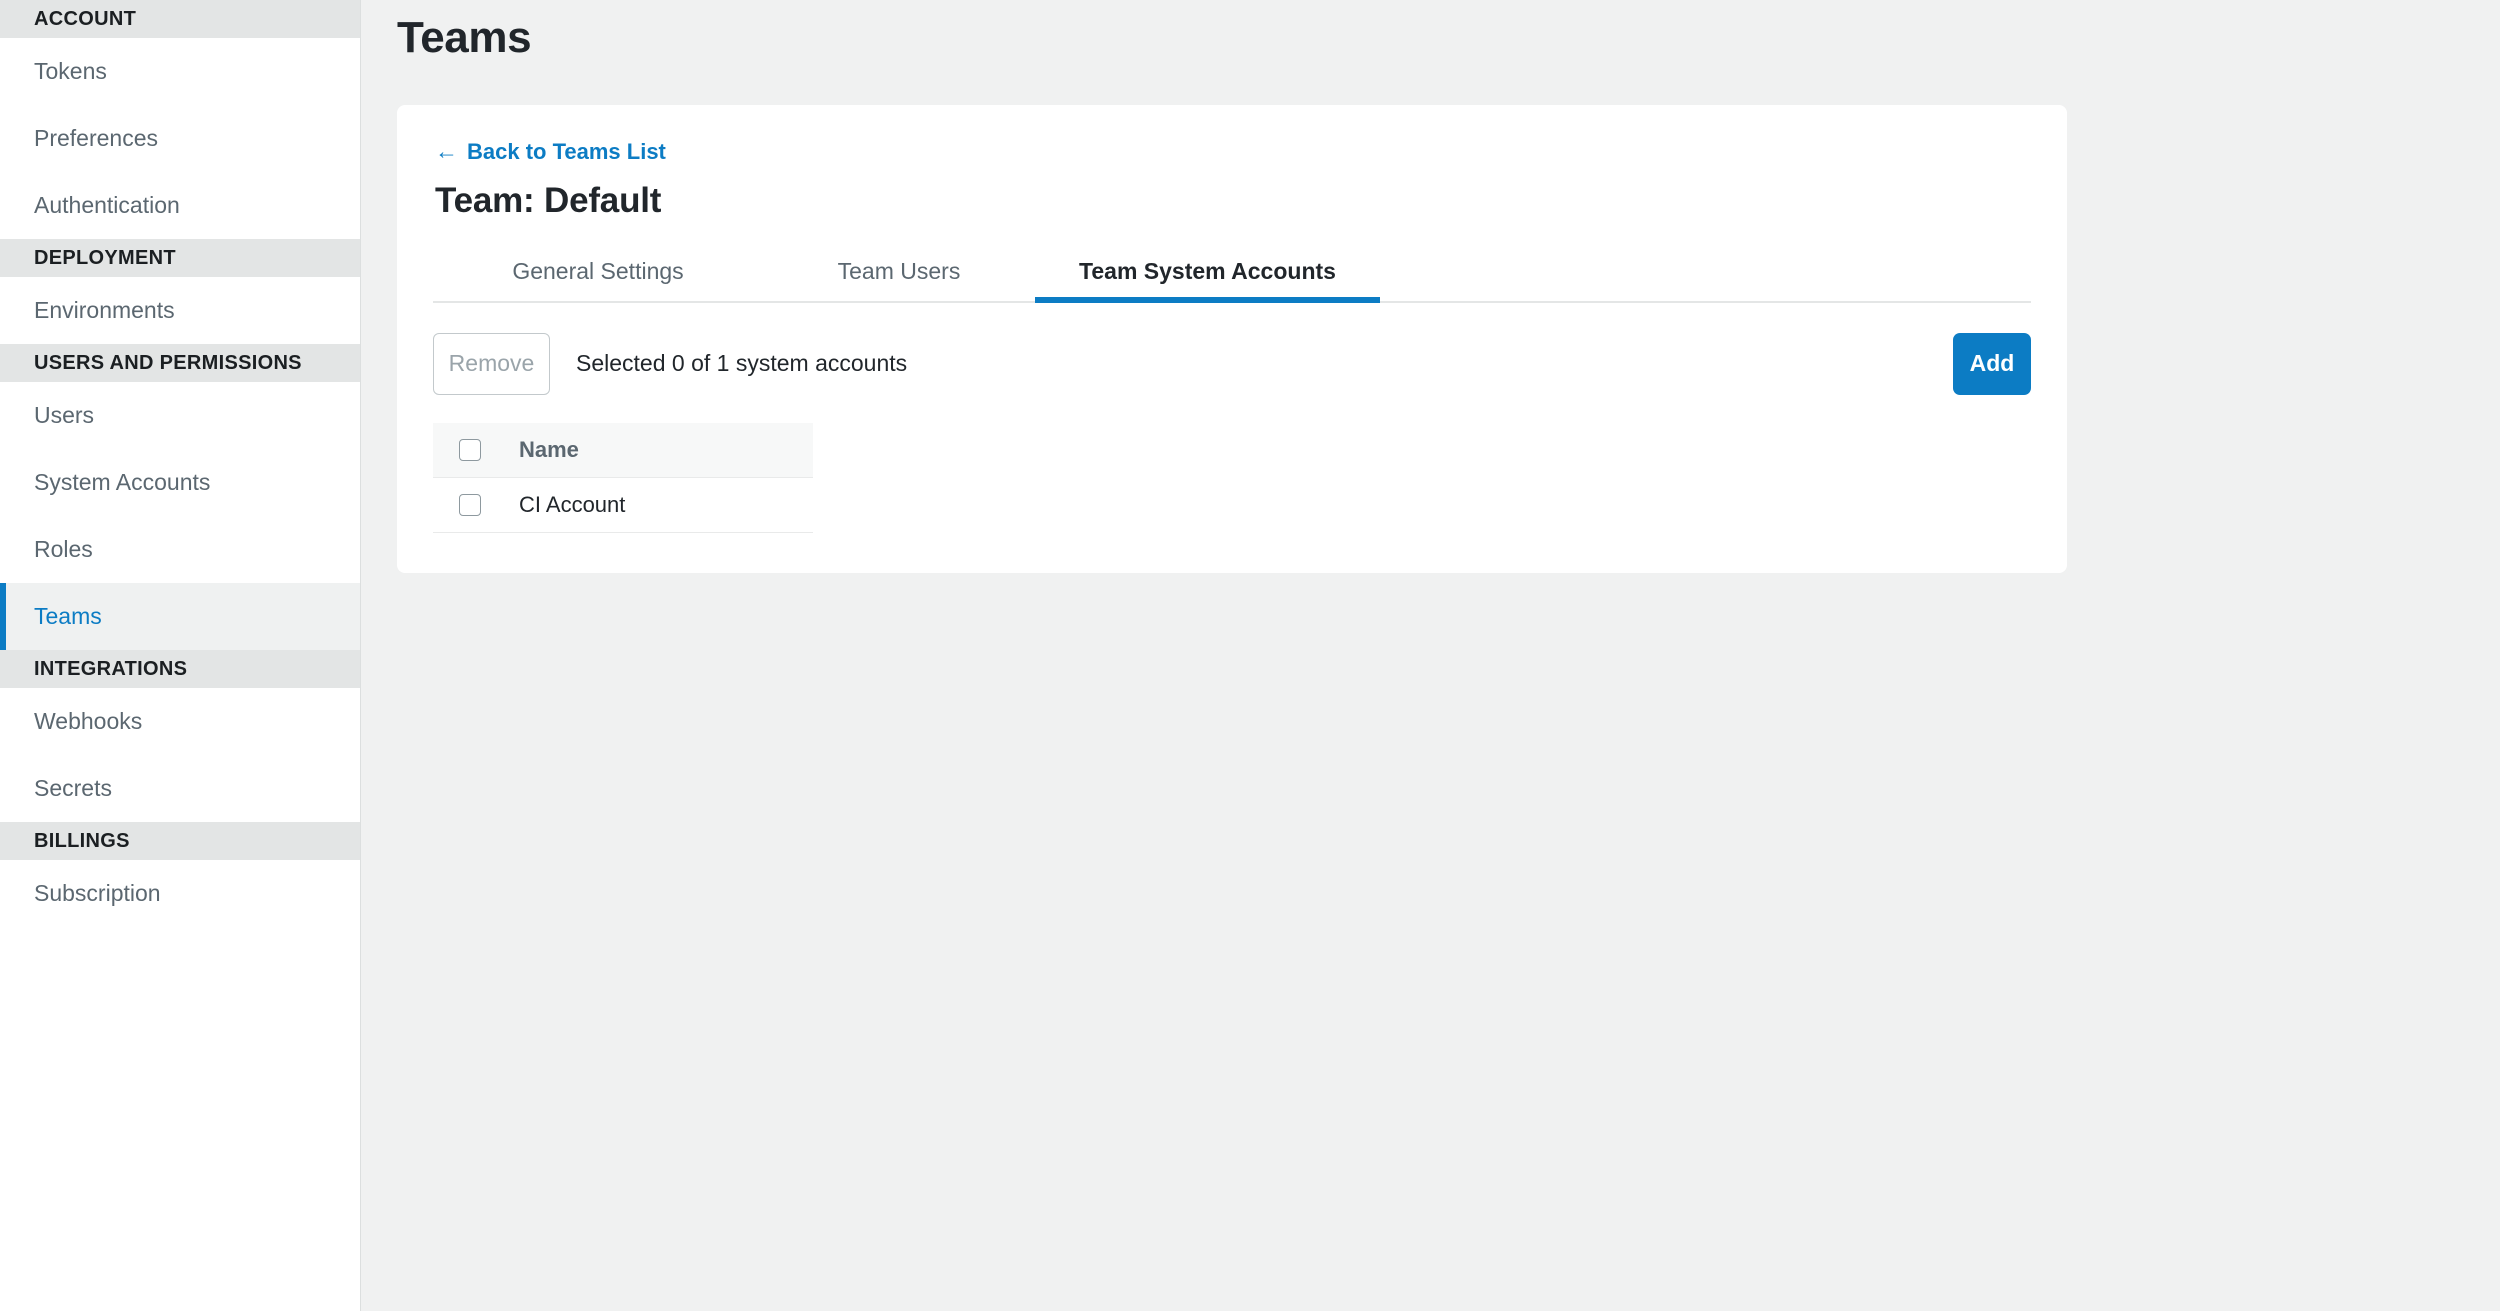 This screenshot has width=2500, height=1311. I want to click on sidebar-item-label: System Accounts, so click(122, 482).